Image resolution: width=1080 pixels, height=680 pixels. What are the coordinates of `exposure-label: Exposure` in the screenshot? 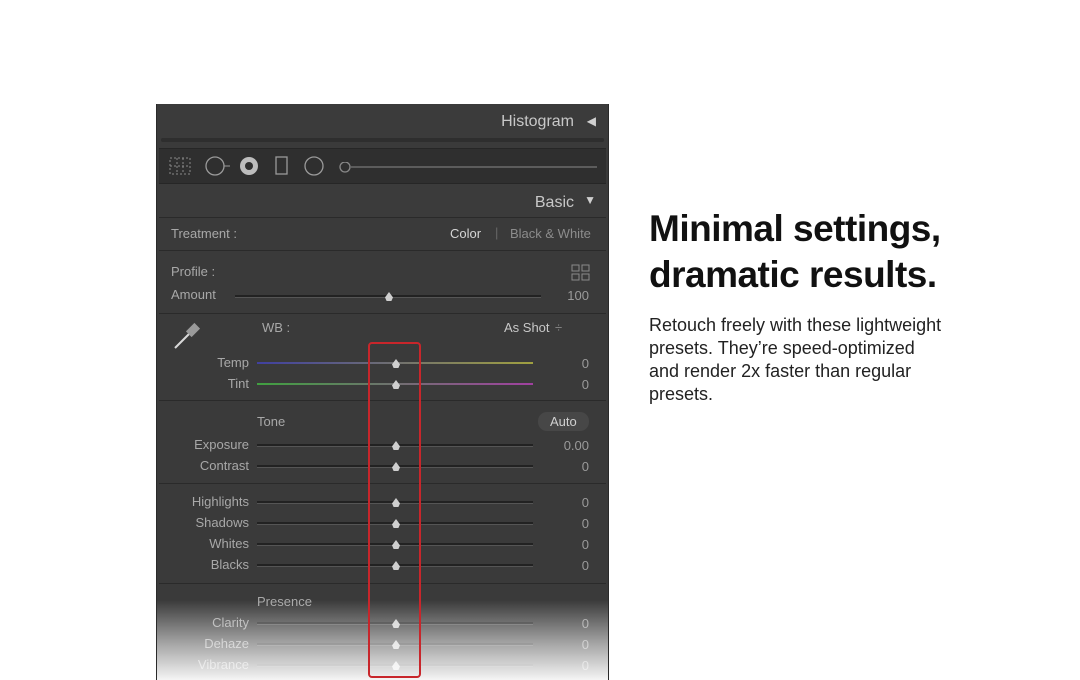 It's located at (221, 444).